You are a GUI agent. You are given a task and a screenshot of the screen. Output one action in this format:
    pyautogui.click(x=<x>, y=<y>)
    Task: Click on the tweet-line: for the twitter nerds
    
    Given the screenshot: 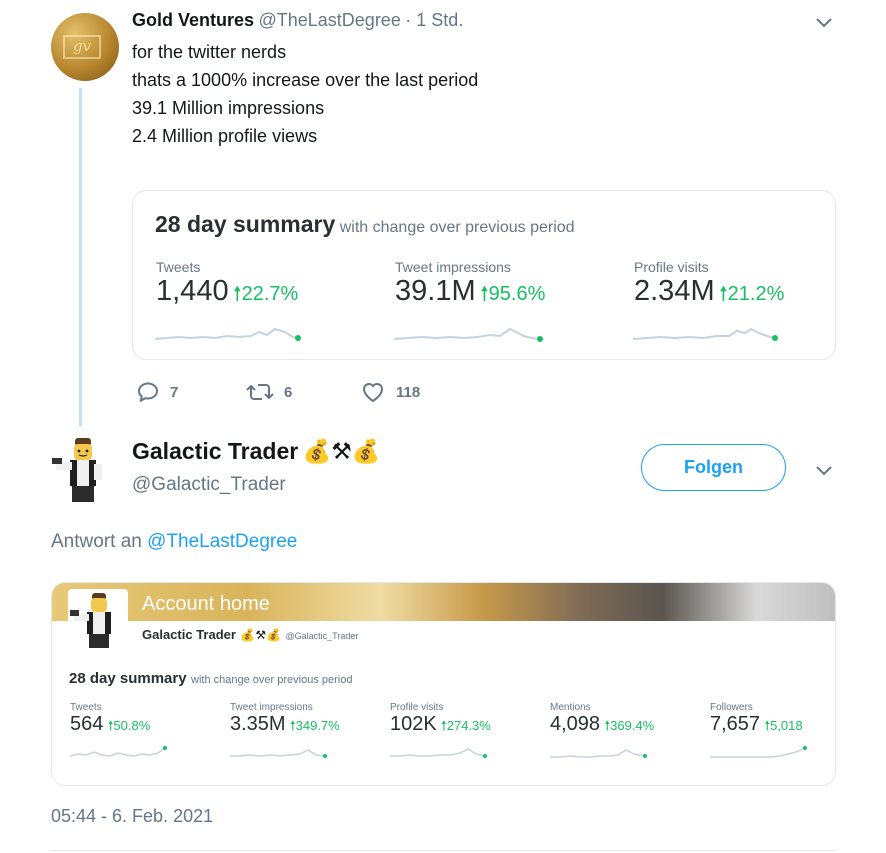 What is the action you would take?
    pyautogui.click(x=209, y=52)
    